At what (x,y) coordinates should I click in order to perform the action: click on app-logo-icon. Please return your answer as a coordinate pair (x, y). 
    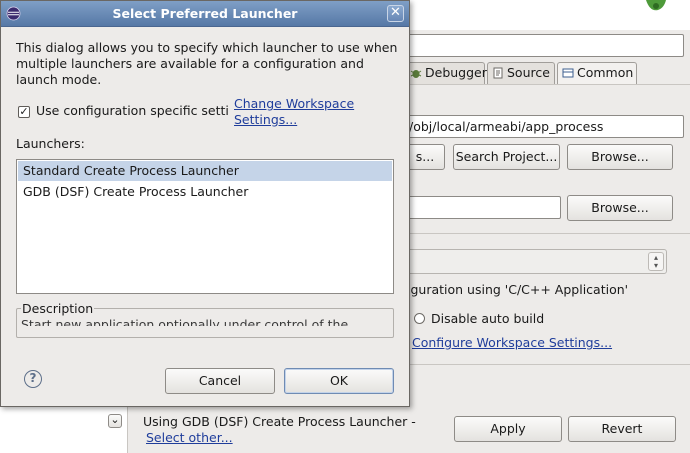
    Looking at the image, I should click on (656, 5).